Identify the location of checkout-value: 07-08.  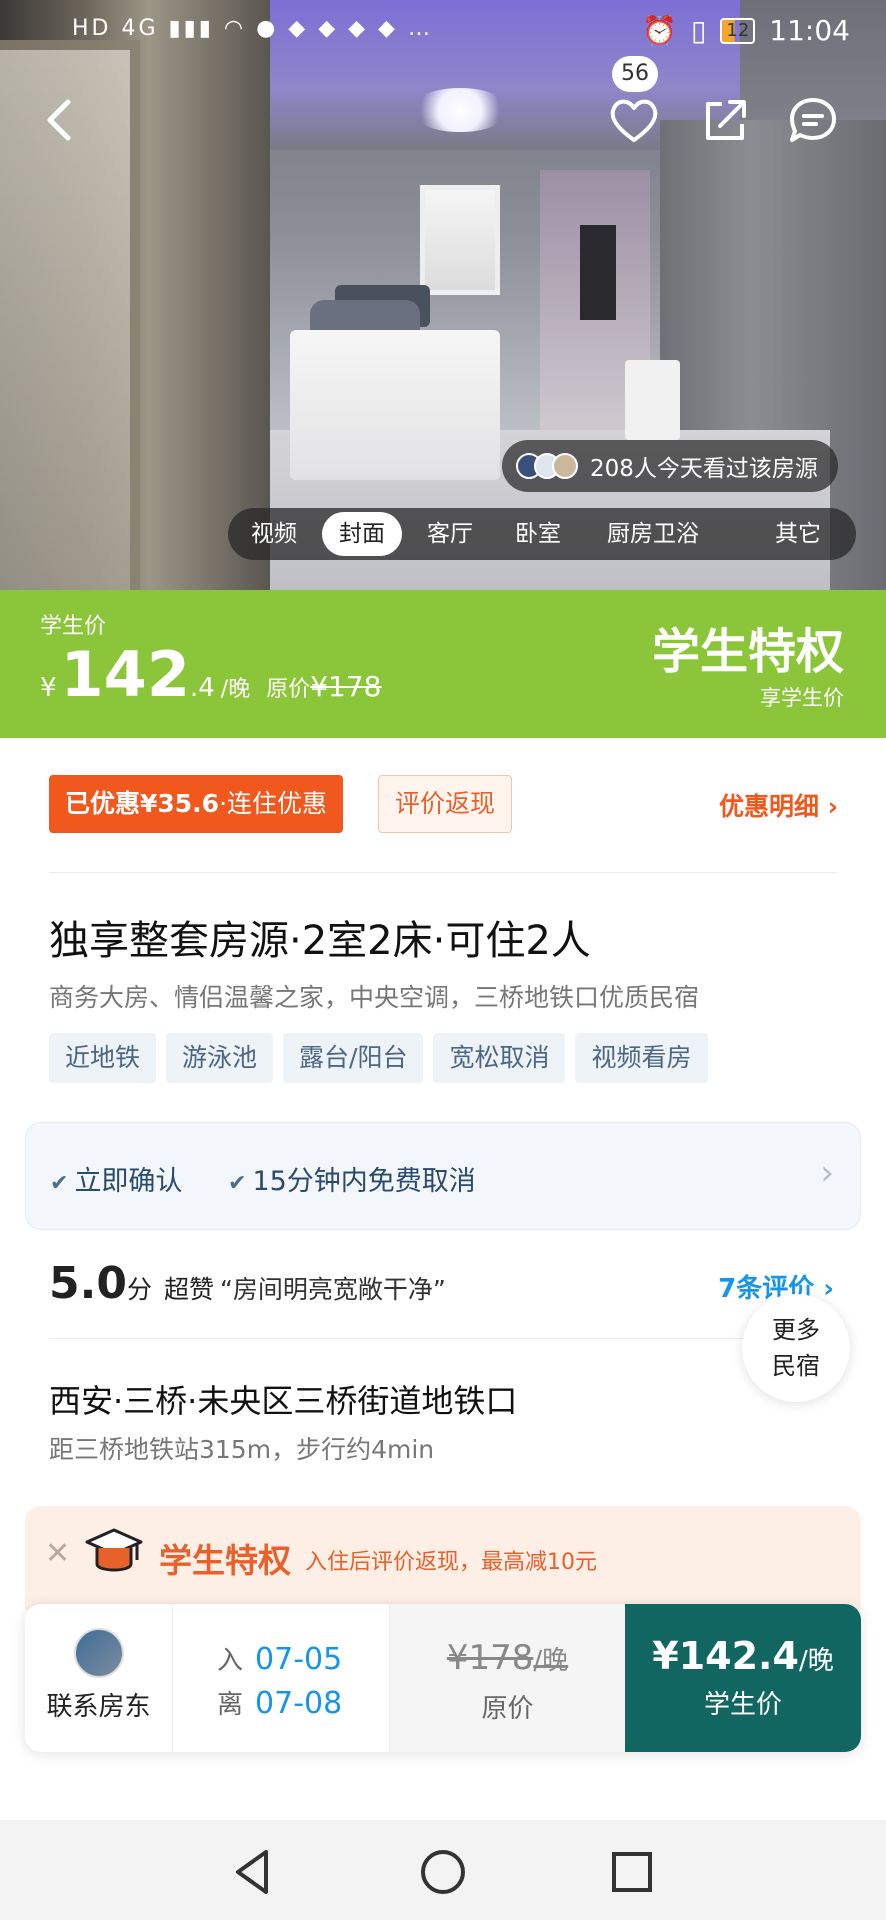
(299, 1703).